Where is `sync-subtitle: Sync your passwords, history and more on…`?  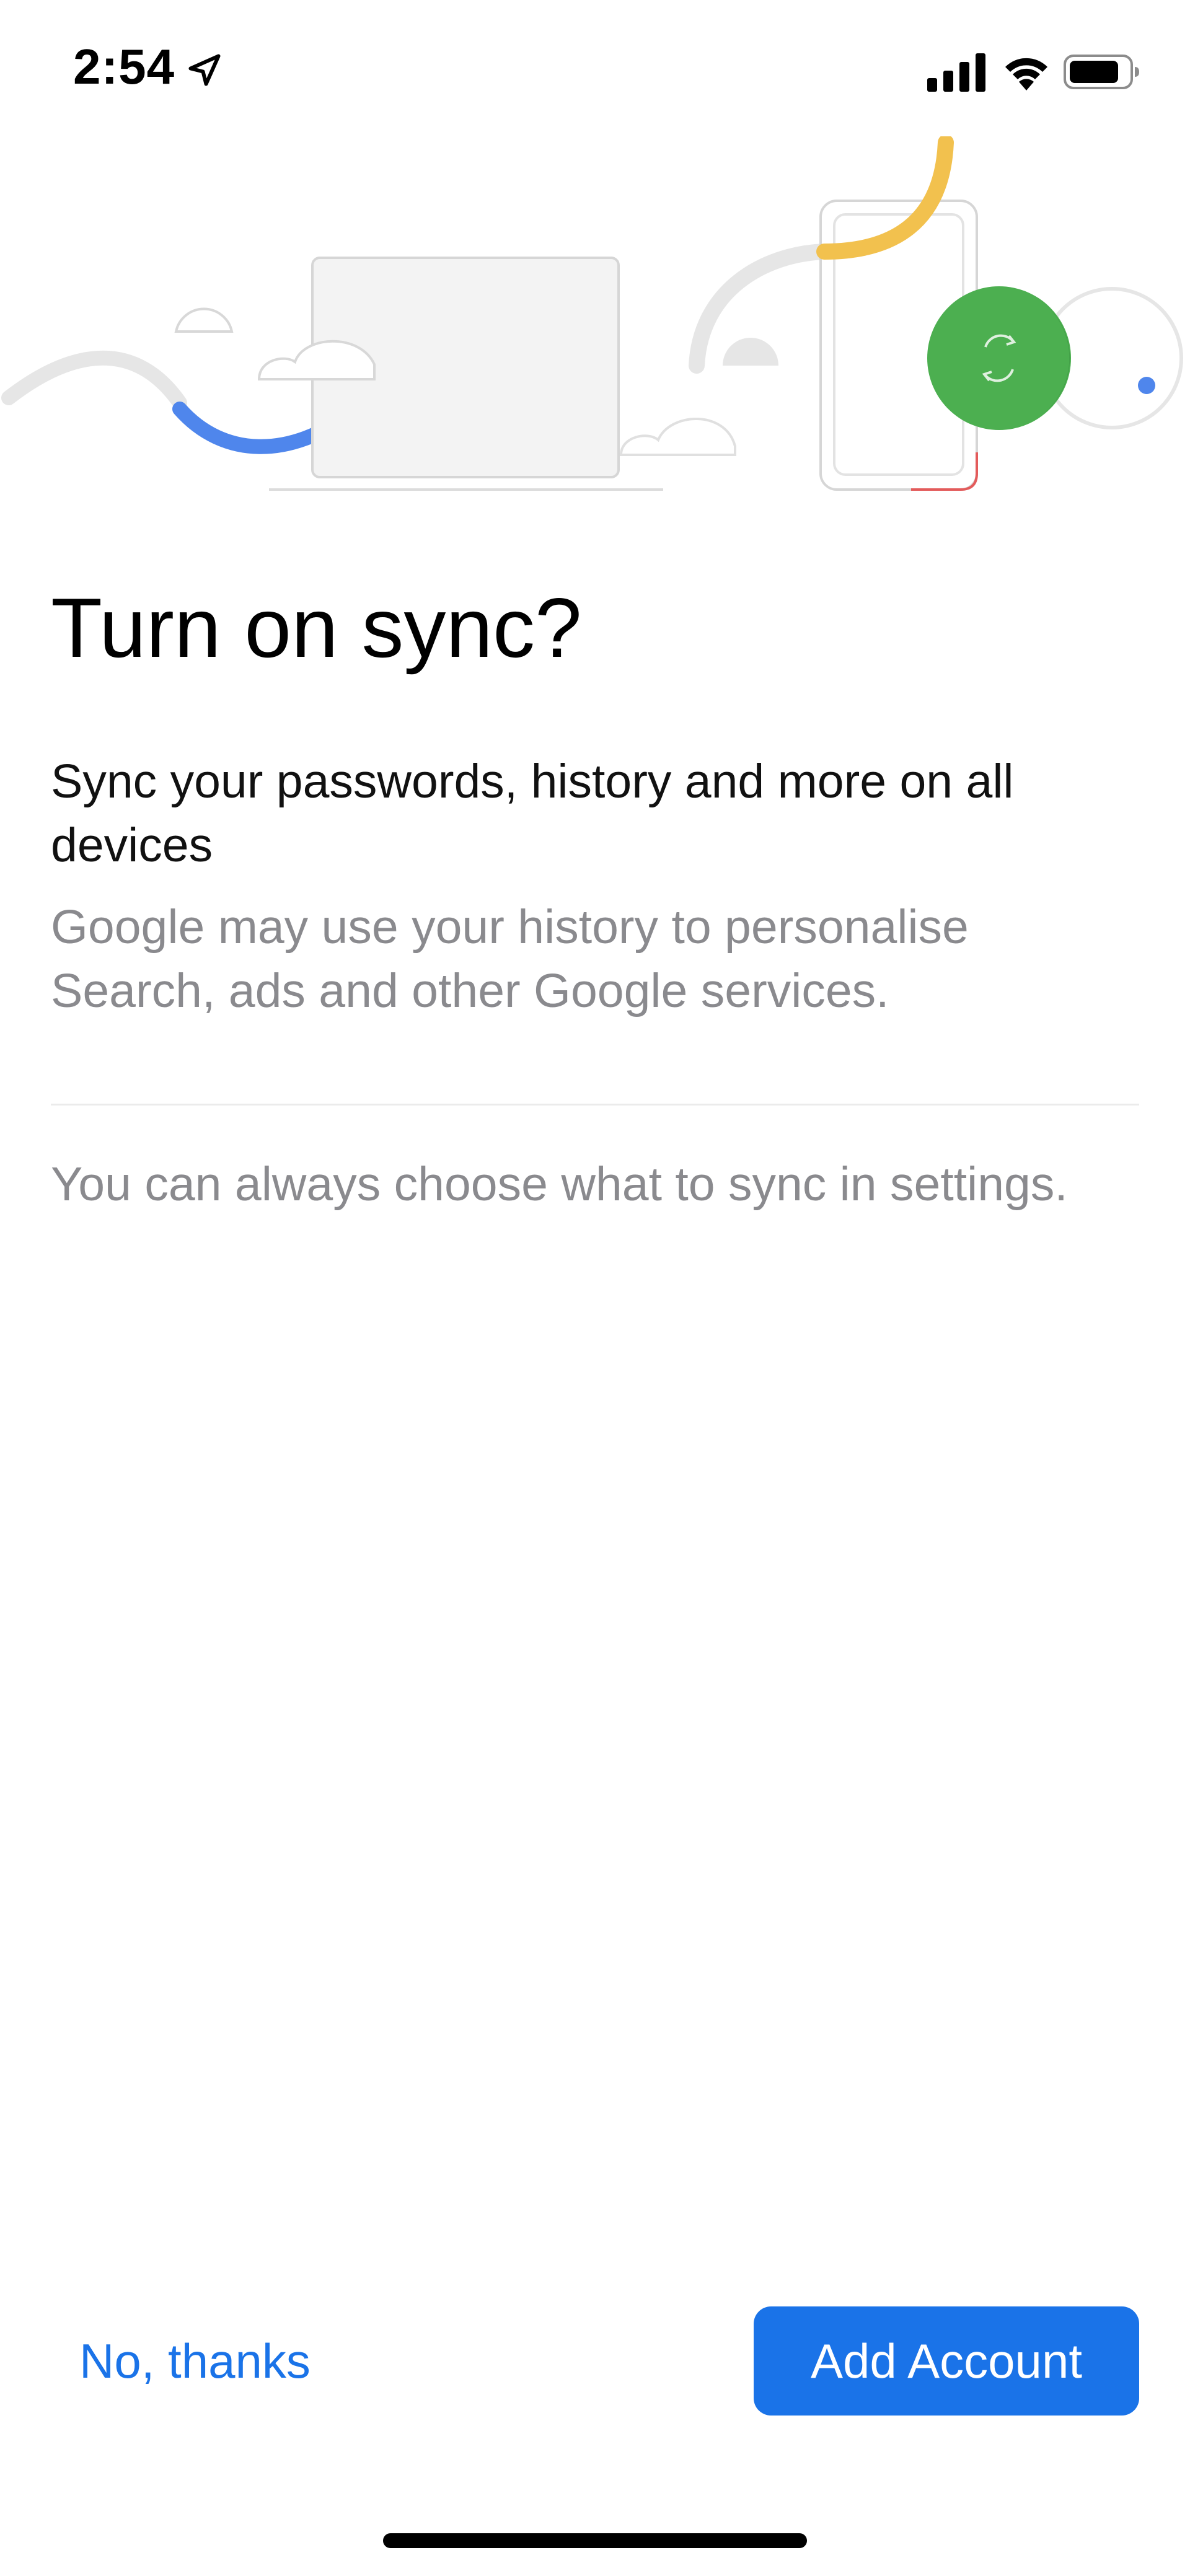 sync-subtitle: Sync your passwords, history and more on… is located at coordinates (532, 813).